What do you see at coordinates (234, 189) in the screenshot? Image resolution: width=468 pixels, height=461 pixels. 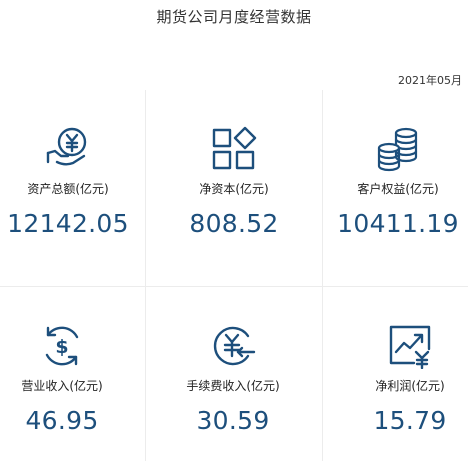 I see `metric-label: 净资本(亿元)` at bounding box center [234, 189].